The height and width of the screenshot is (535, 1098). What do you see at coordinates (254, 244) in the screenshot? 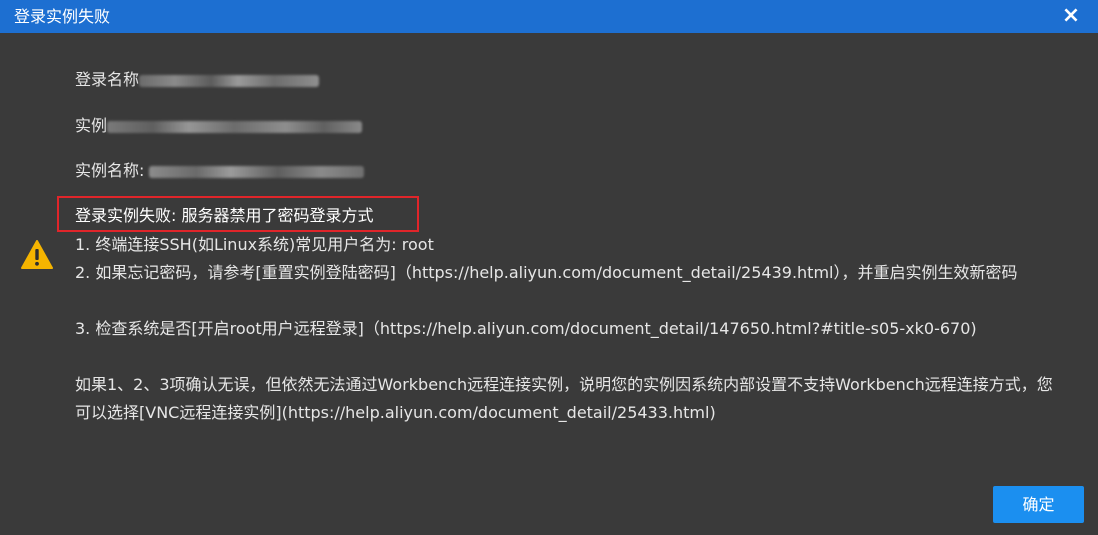
I see `step-1: 1. 终端连接SSH(如Linux系统)常见用户名为: root` at bounding box center [254, 244].